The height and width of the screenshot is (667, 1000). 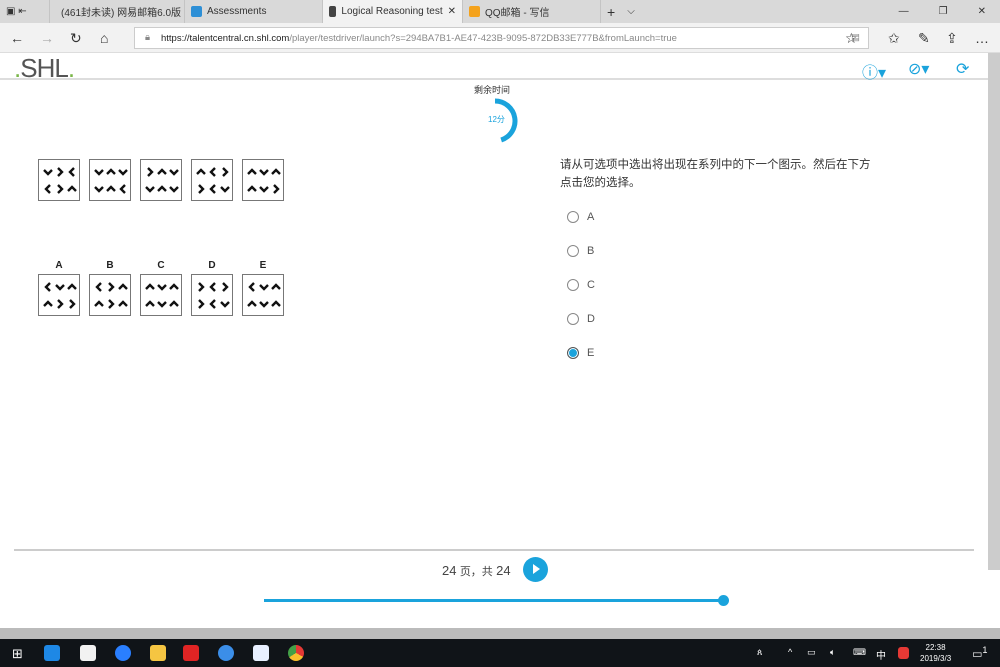 I want to click on progress-handle, so click(x=723, y=600).